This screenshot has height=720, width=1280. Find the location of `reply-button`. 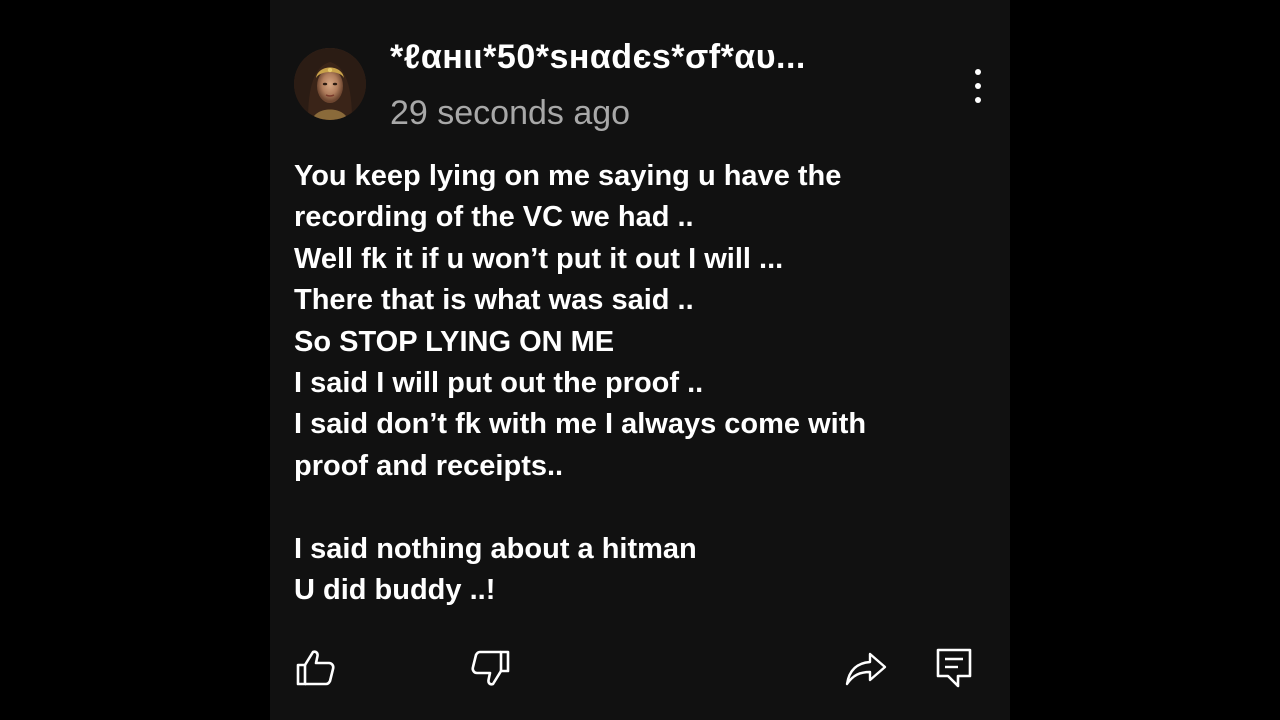

reply-button is located at coordinates (956, 668).